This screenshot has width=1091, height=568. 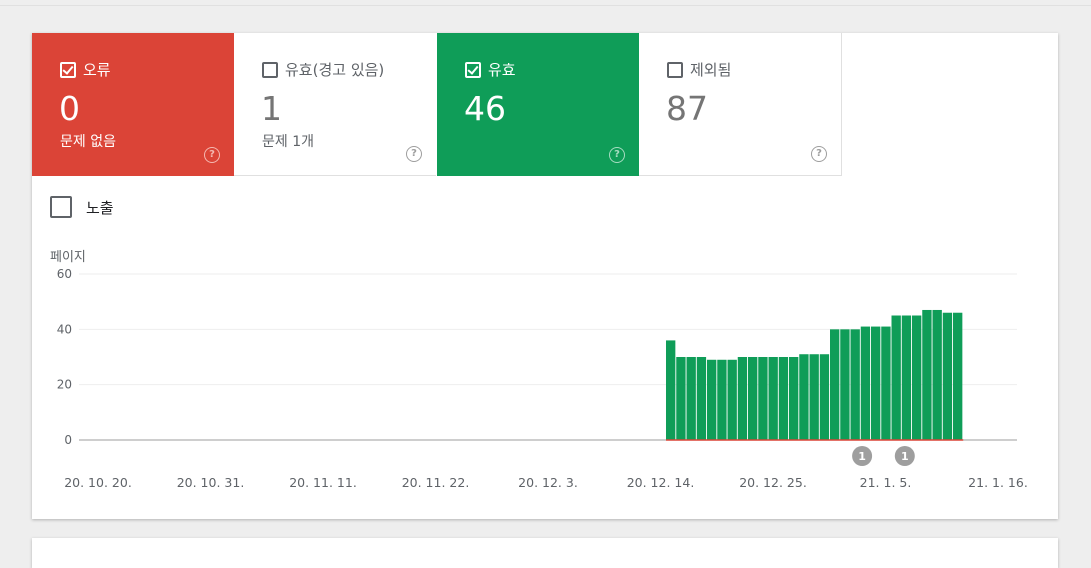 What do you see at coordinates (773, 482) in the screenshot?
I see `x-tick-label: 20. 12. 25.` at bounding box center [773, 482].